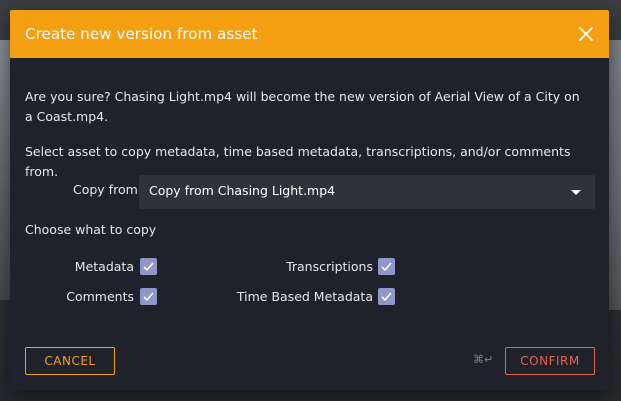  Describe the element at coordinates (576, 192) in the screenshot. I see `chevron-down-icon` at that location.